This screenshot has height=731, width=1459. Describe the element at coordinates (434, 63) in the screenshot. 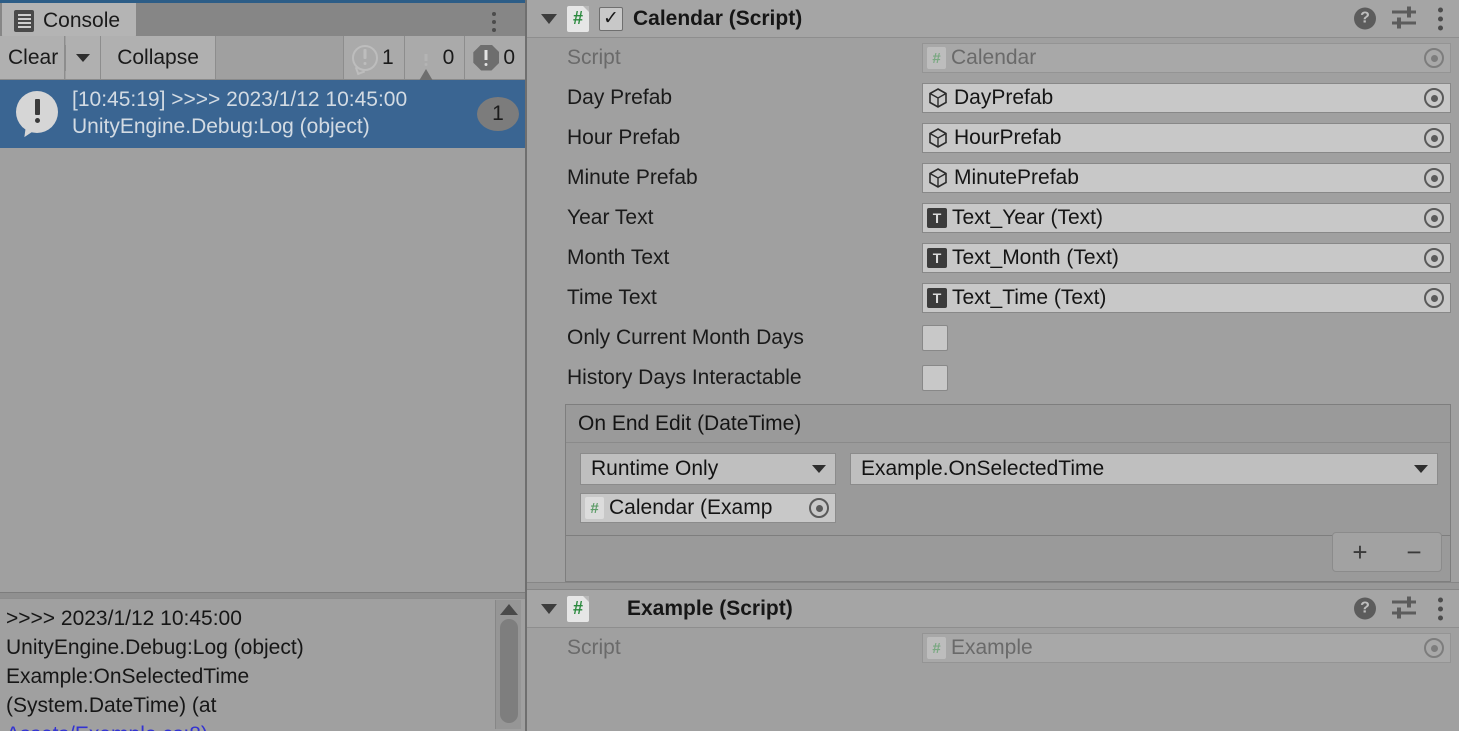

I see `warning-count-toggle: 0` at that location.